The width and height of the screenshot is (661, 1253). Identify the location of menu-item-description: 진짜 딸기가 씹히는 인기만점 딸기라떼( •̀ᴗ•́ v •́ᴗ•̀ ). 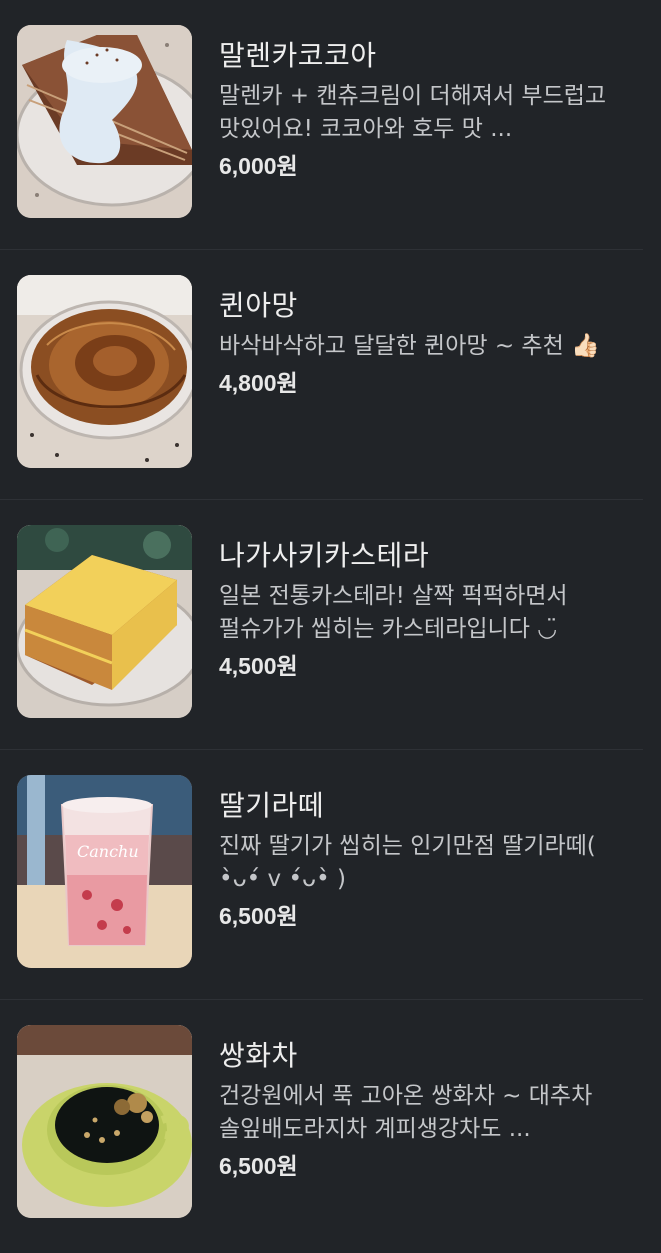
(407, 862).